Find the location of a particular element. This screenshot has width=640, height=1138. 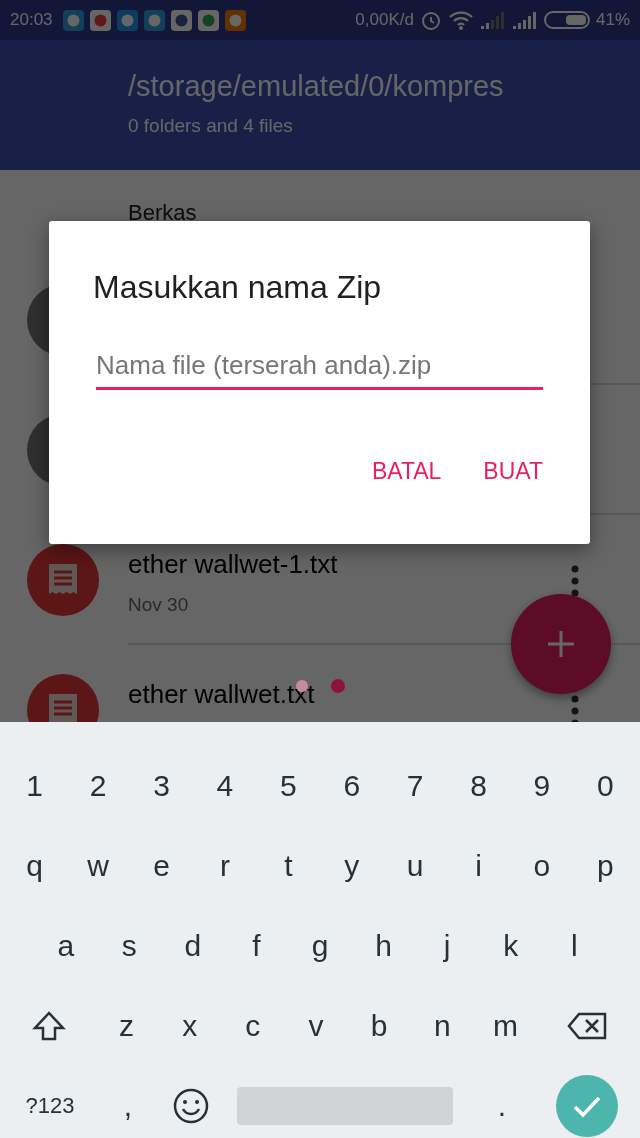

keyboard-key: 9 is located at coordinates (542, 786).